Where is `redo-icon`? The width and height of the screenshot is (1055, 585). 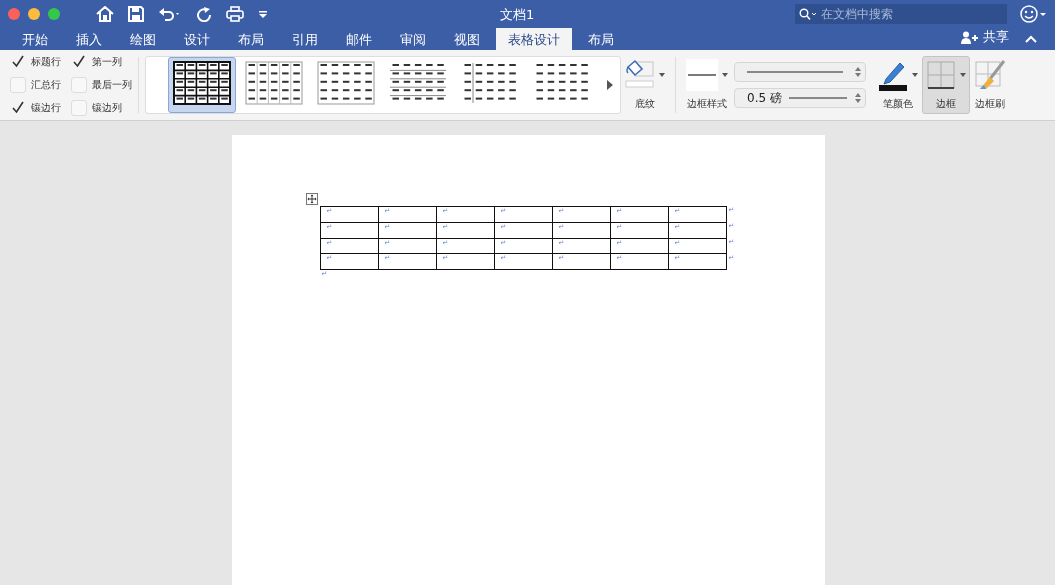
redo-icon is located at coordinates (204, 13).